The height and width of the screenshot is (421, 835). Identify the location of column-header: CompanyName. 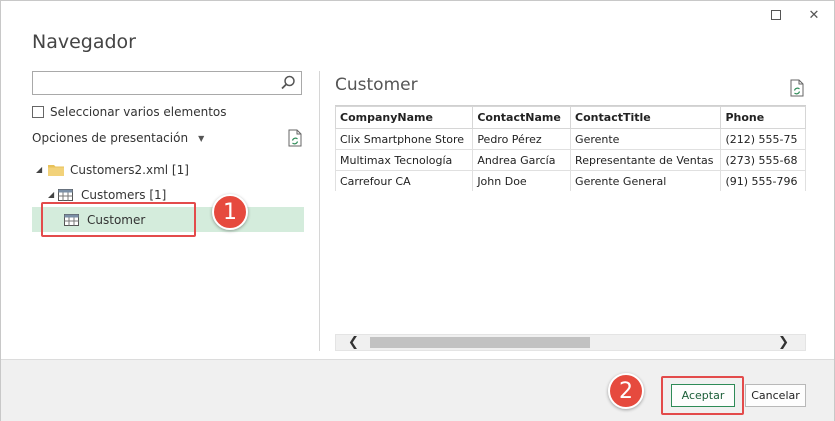
(404, 117).